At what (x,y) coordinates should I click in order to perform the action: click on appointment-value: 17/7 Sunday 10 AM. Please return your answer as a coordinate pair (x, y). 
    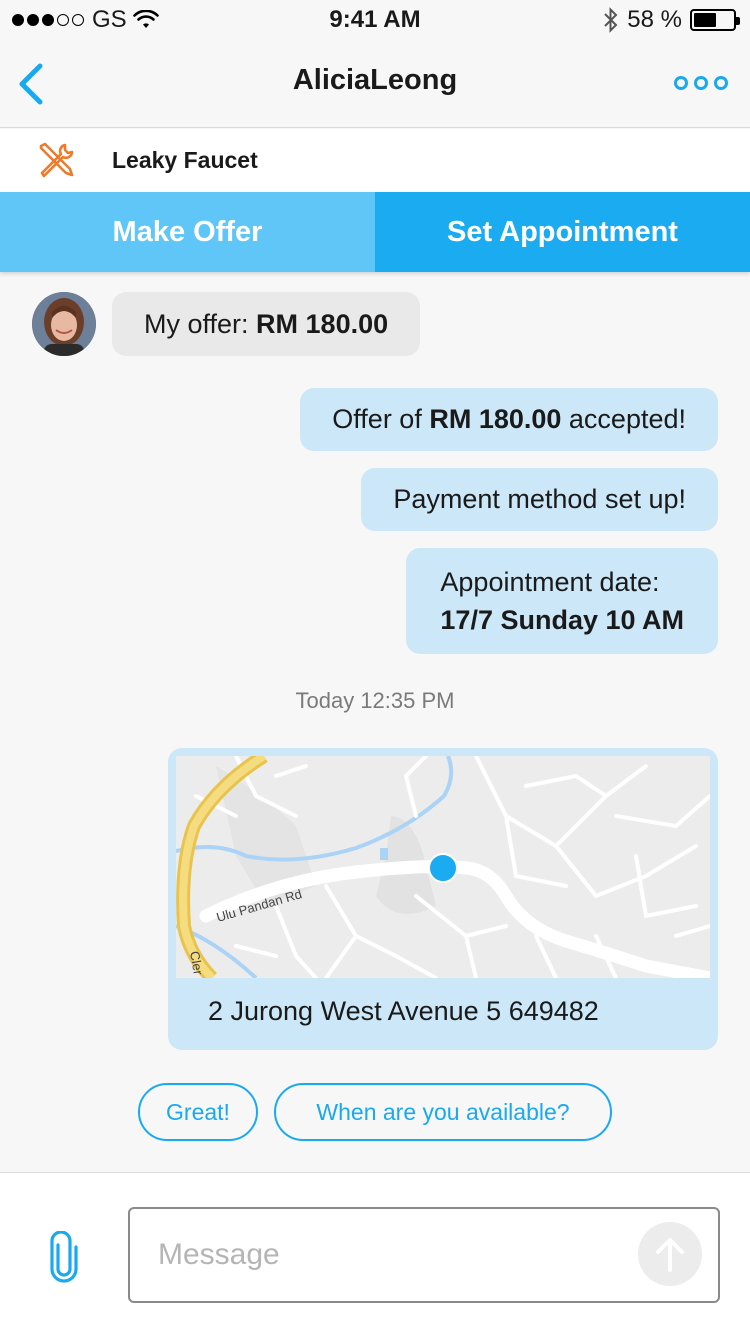
    Looking at the image, I should click on (562, 620).